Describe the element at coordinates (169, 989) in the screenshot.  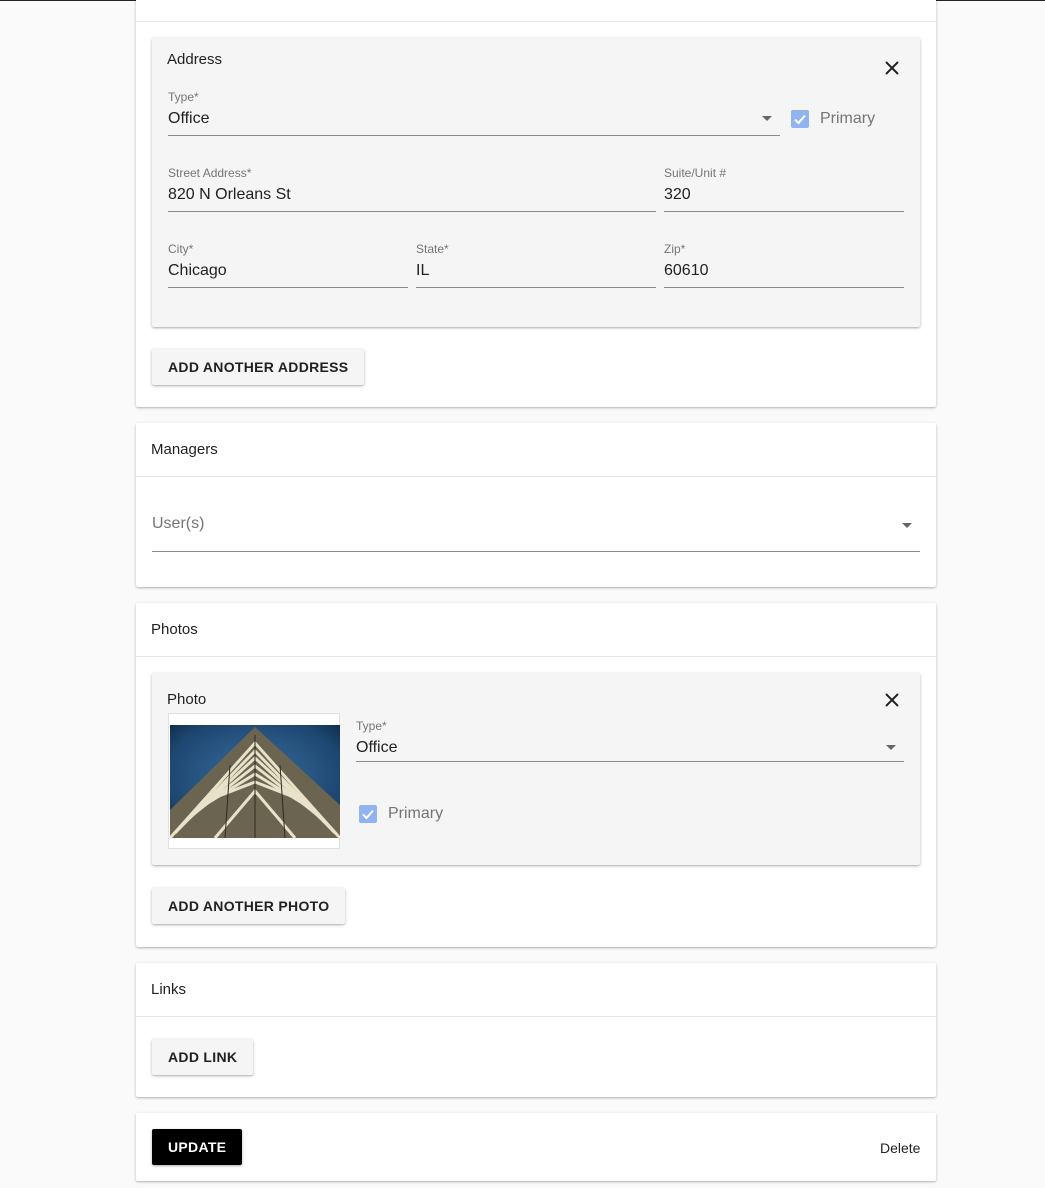
I see `links-title: Links` at that location.